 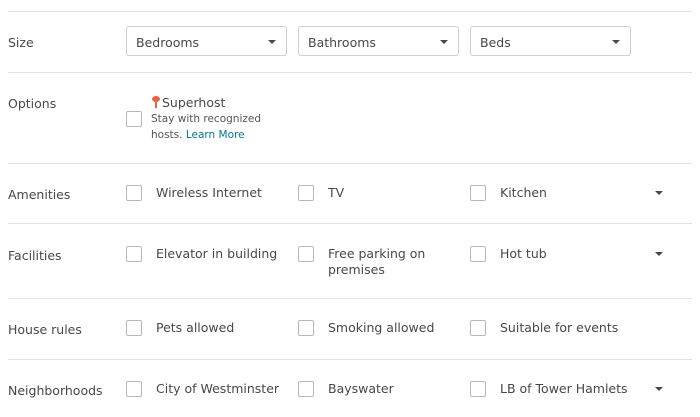 What do you see at coordinates (523, 192) in the screenshot?
I see `amenity-label-kitchen: Kitchen` at bounding box center [523, 192].